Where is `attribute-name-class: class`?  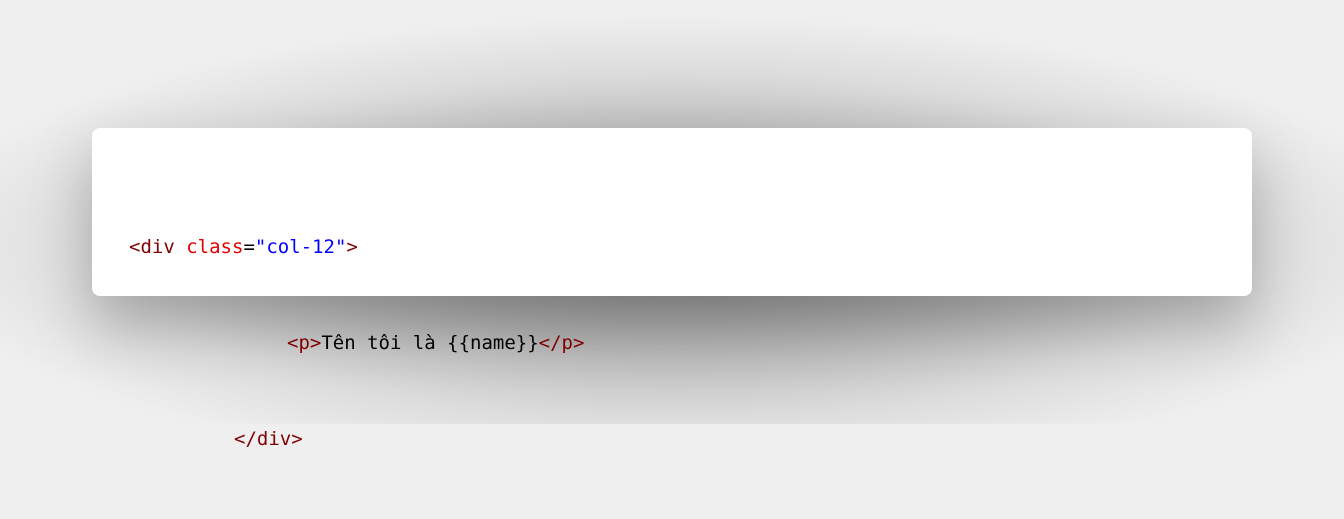
attribute-name-class: class is located at coordinates (215, 247).